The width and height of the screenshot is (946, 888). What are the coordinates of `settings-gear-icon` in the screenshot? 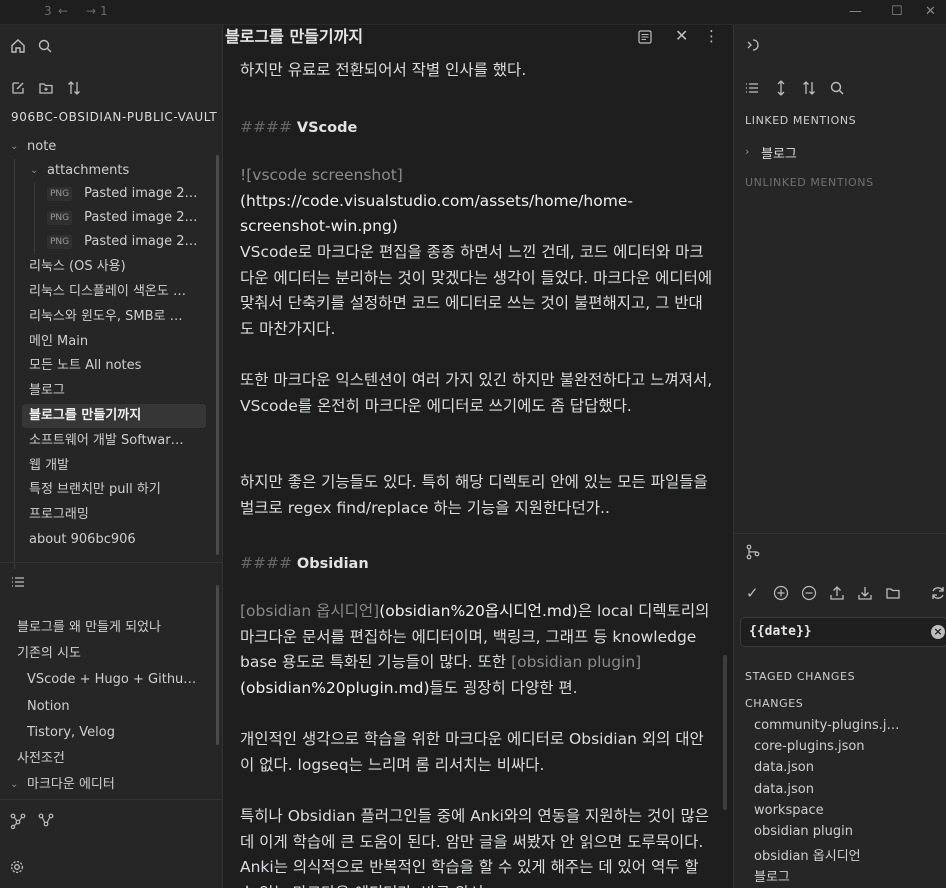 It's located at (17, 867).